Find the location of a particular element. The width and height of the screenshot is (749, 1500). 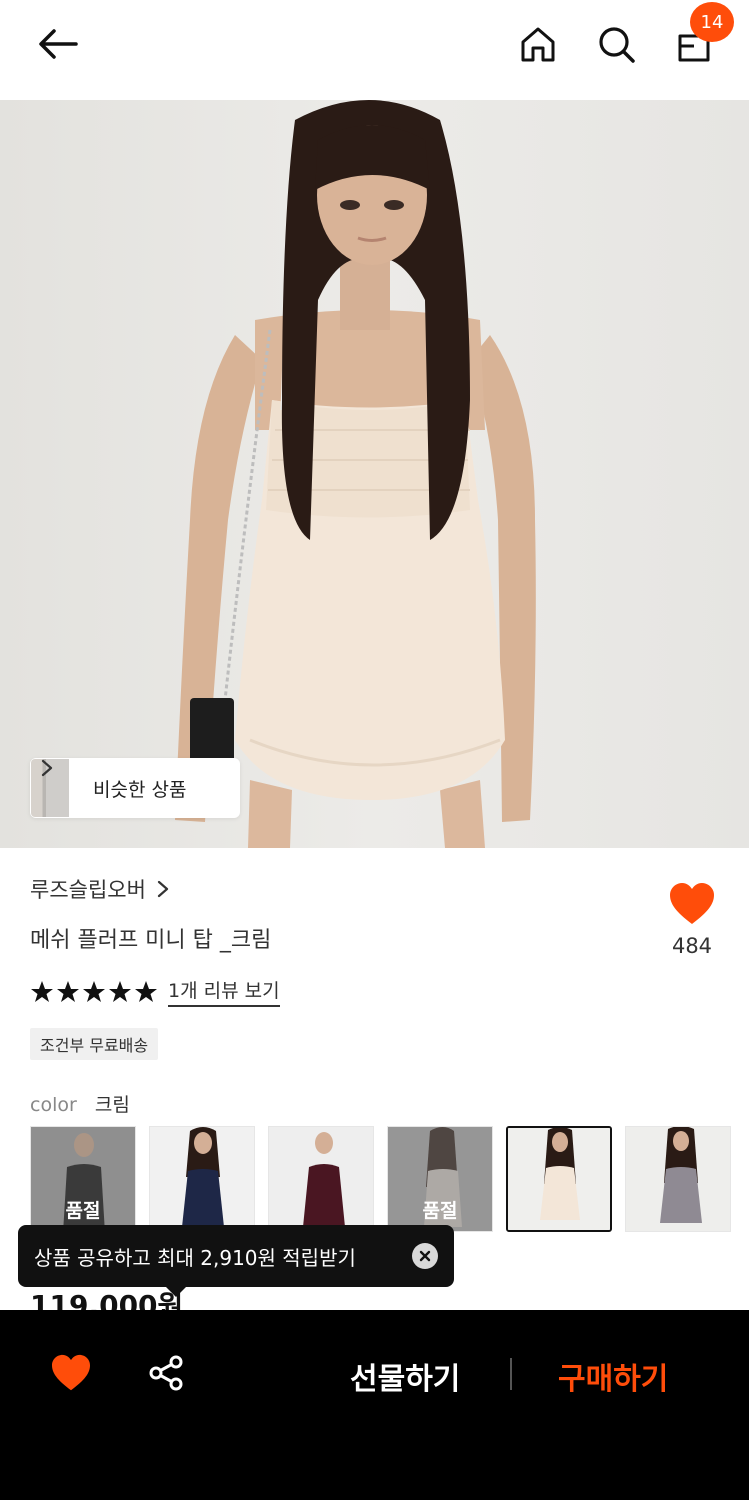

wishlist-button is located at coordinates (71, 1375).